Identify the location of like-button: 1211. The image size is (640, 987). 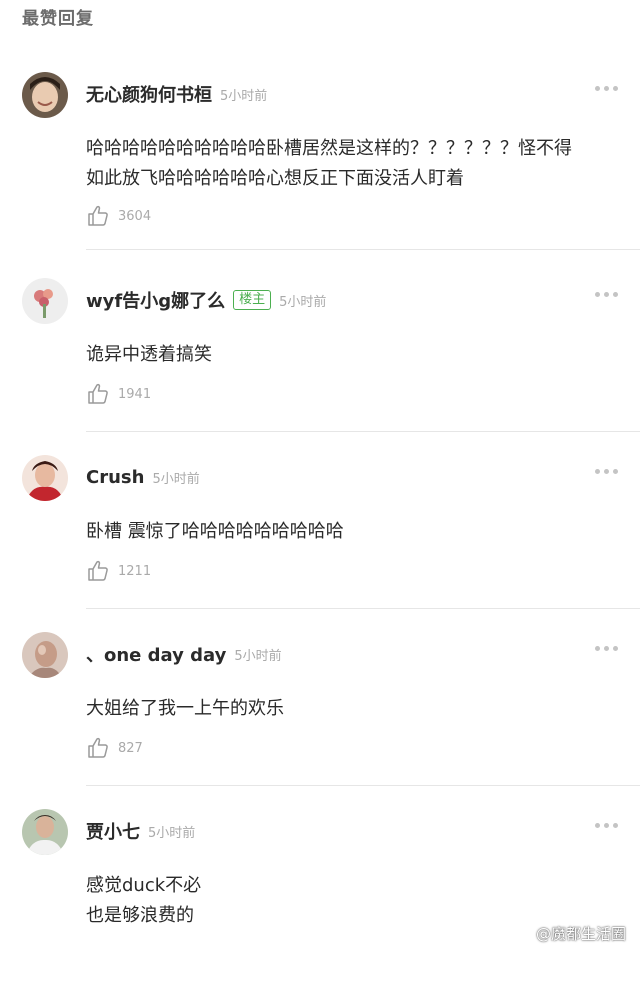
(118, 571).